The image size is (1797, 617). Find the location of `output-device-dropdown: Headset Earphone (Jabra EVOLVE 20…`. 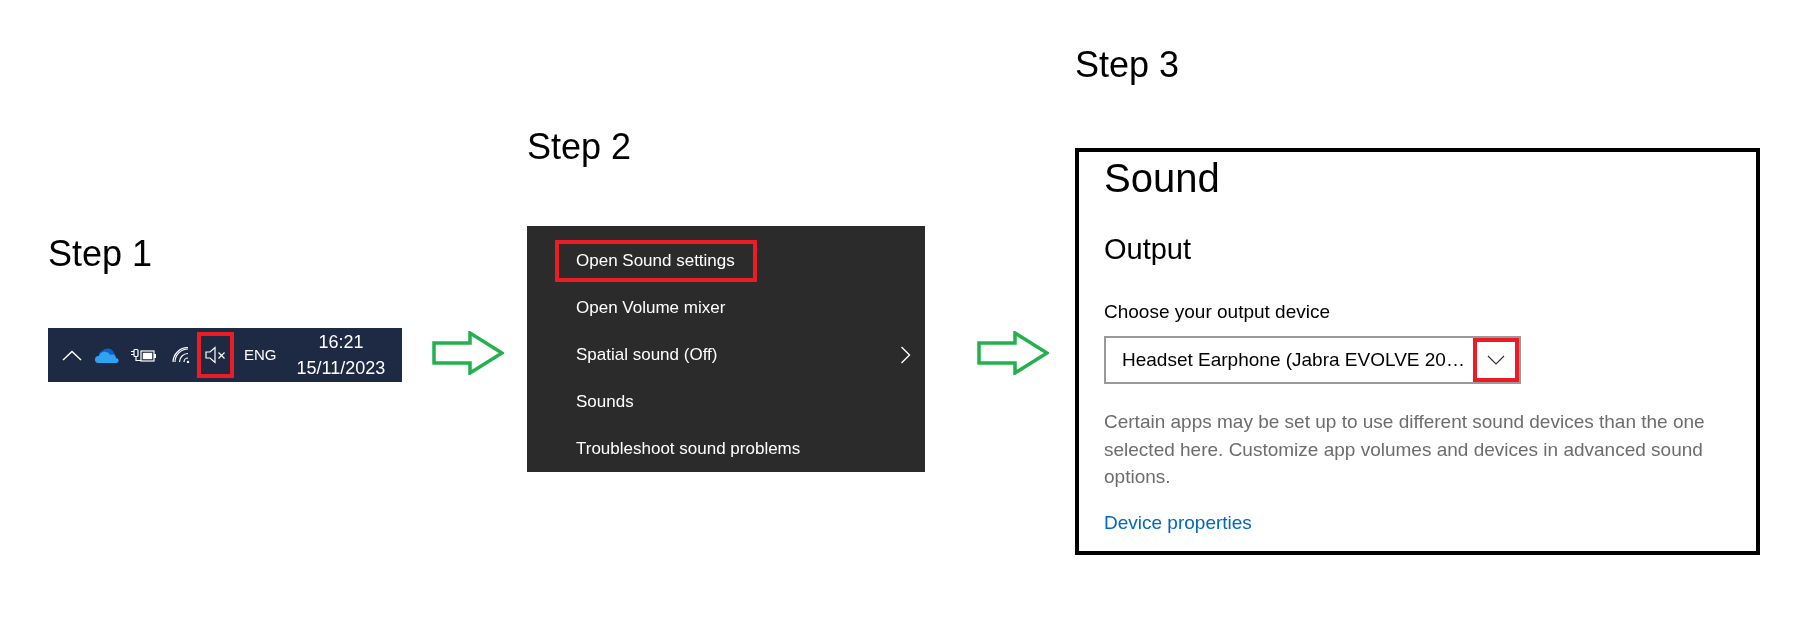

output-device-dropdown: Headset Earphone (Jabra EVOLVE 20… is located at coordinates (1312, 360).